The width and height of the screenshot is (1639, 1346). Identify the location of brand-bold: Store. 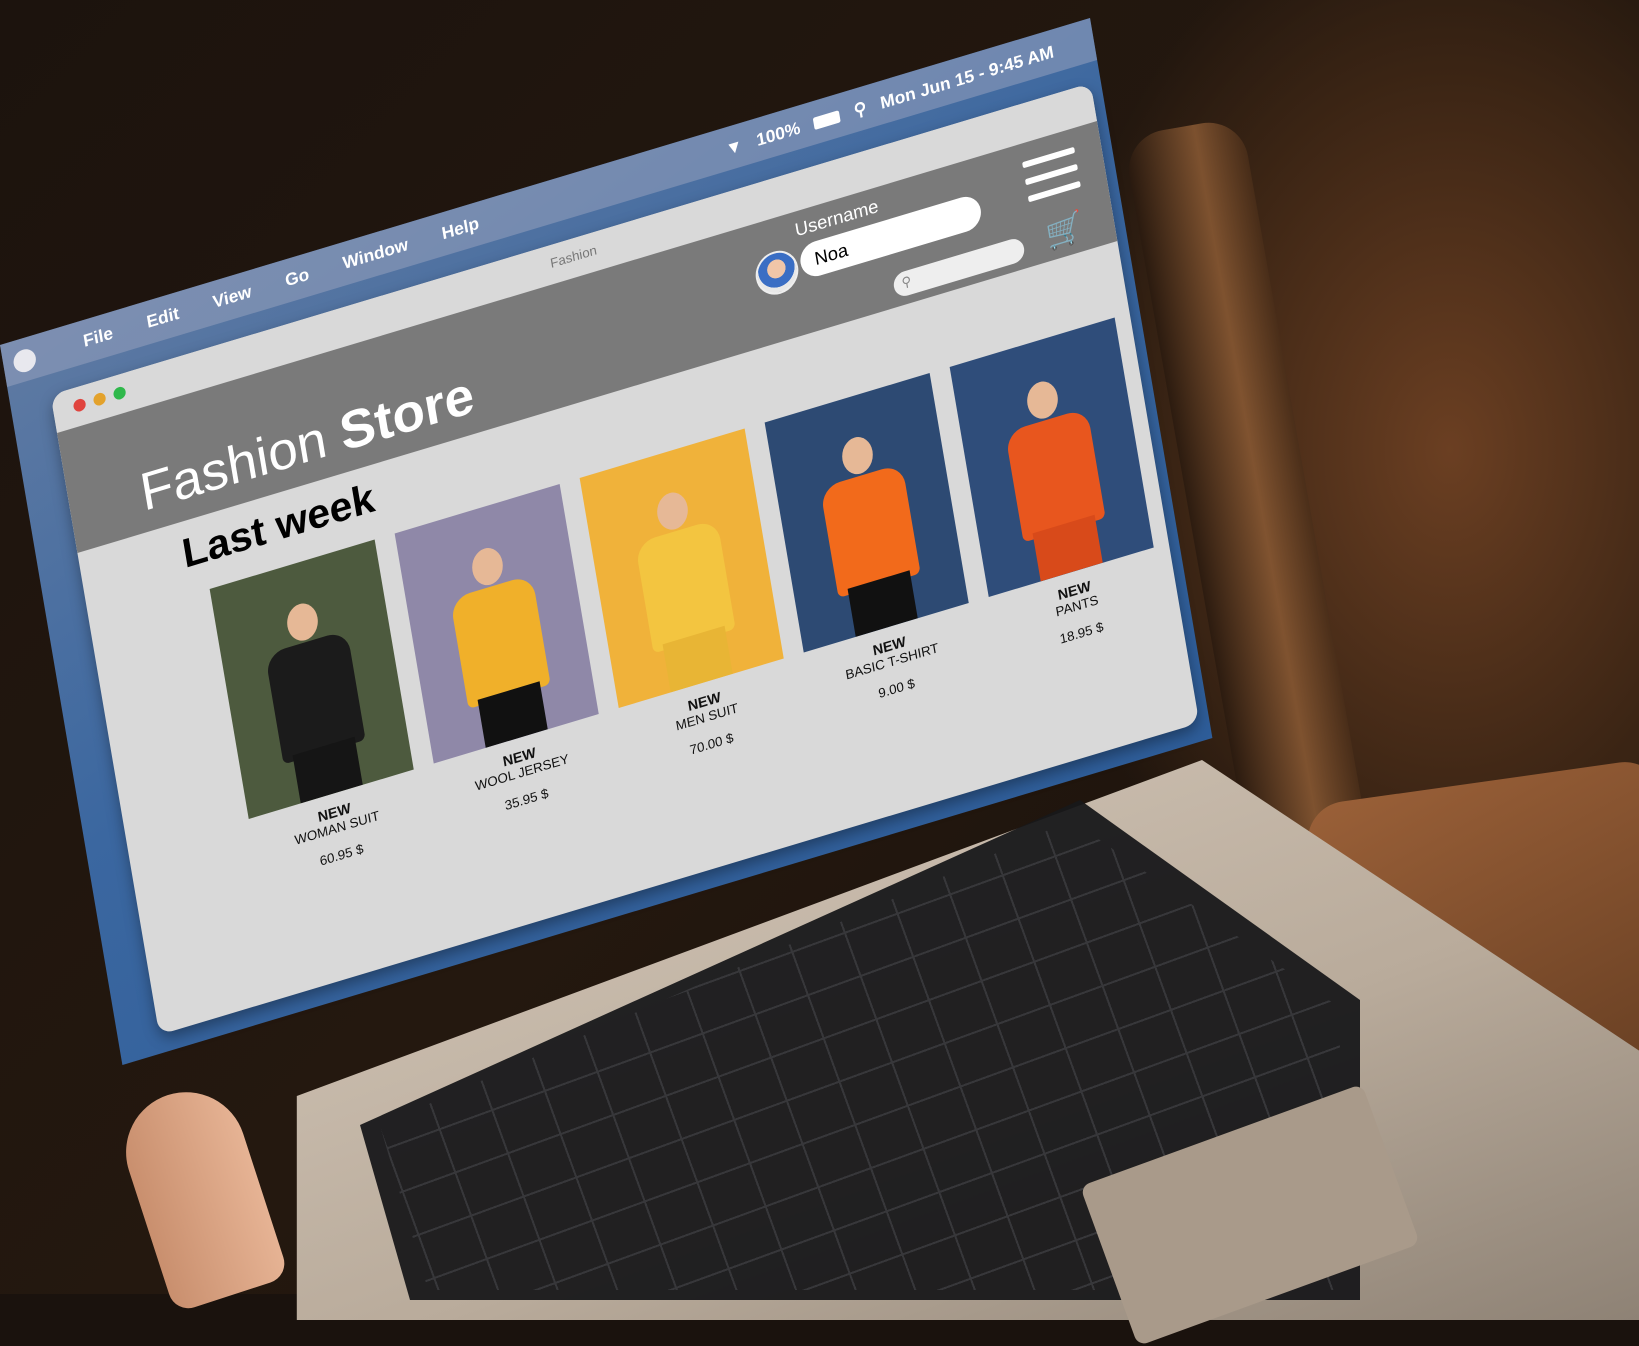
(407, 414).